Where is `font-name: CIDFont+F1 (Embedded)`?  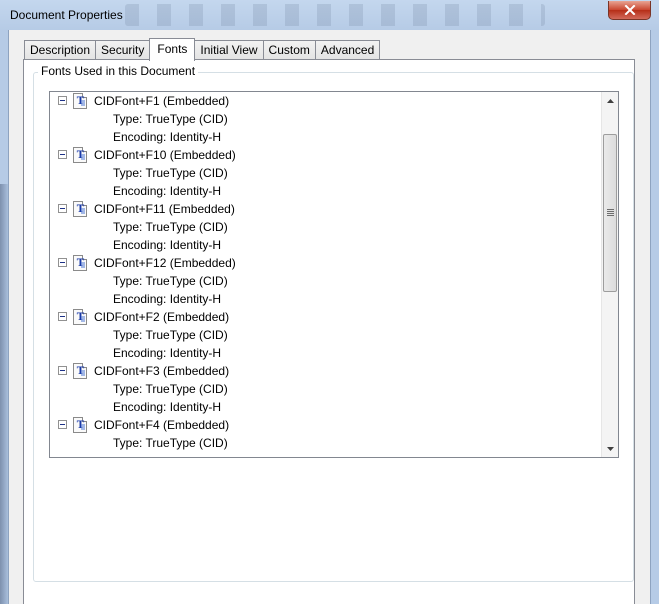 font-name: CIDFont+F1 (Embedded) is located at coordinates (162, 101).